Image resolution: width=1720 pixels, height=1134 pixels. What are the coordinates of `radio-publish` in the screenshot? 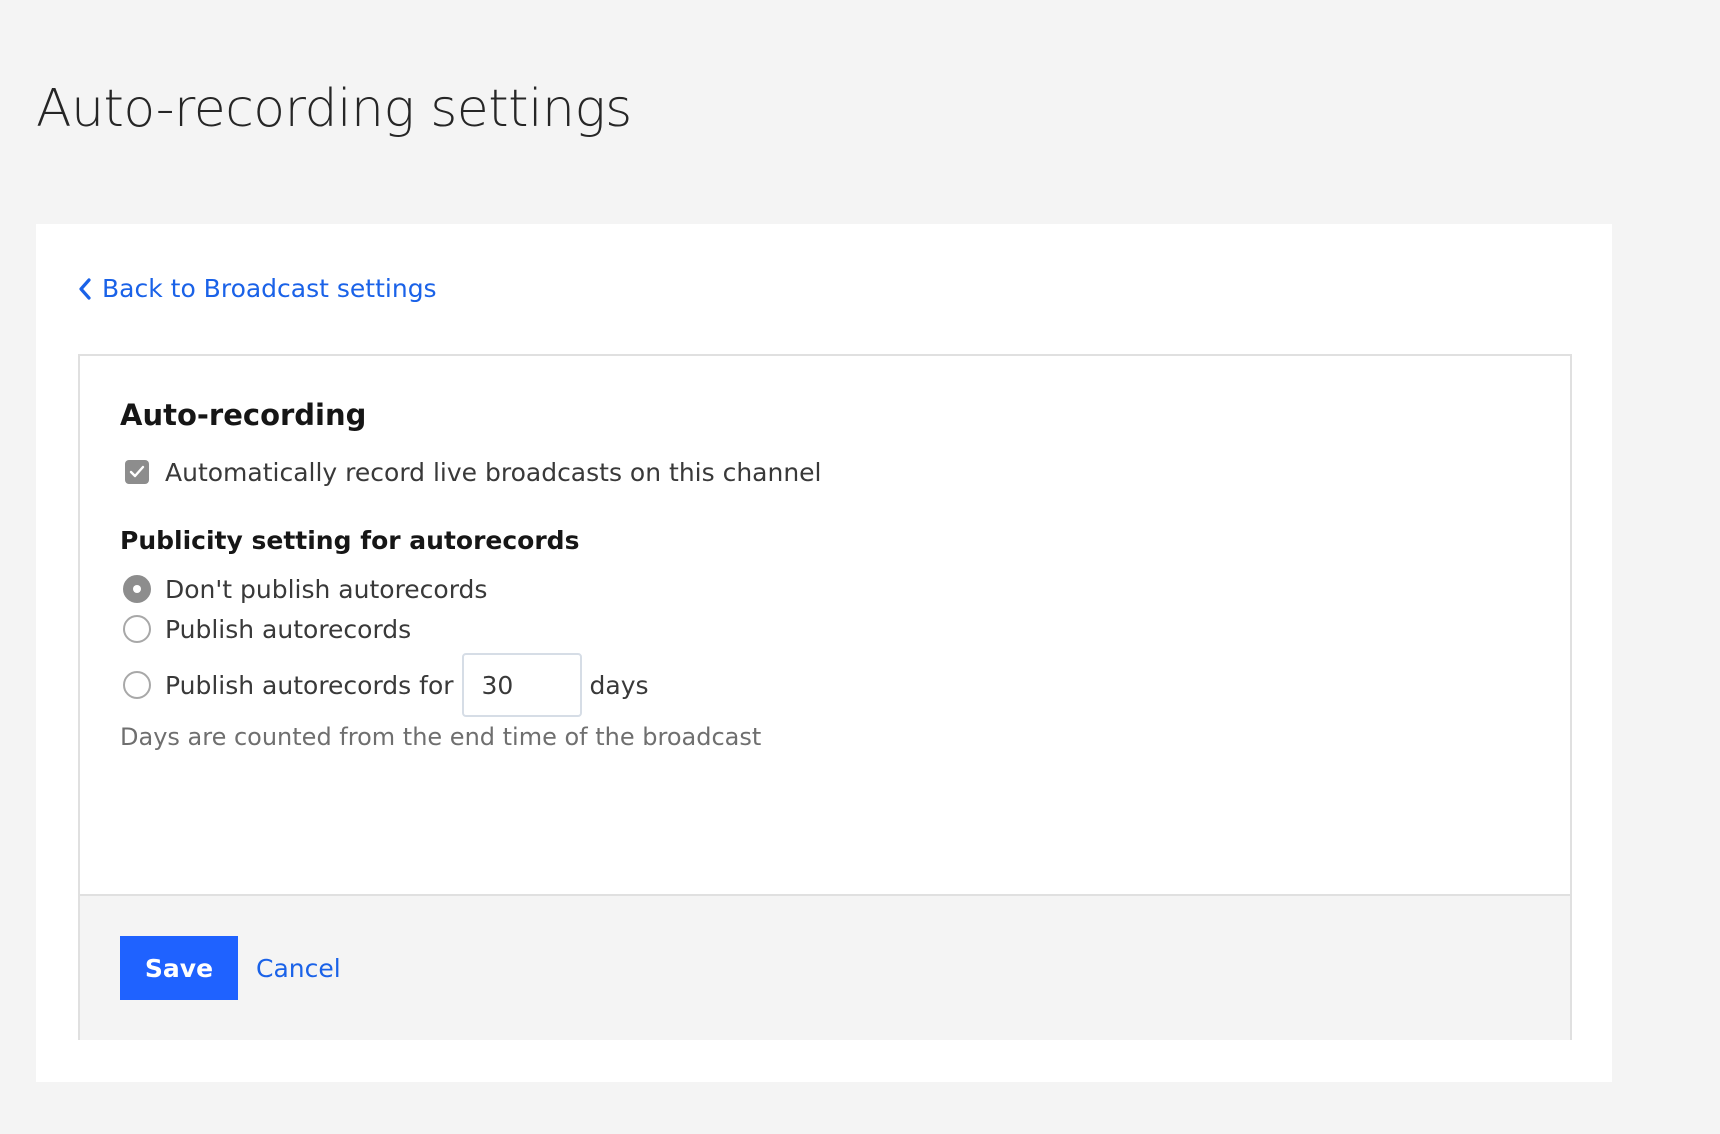 It's located at (137, 629).